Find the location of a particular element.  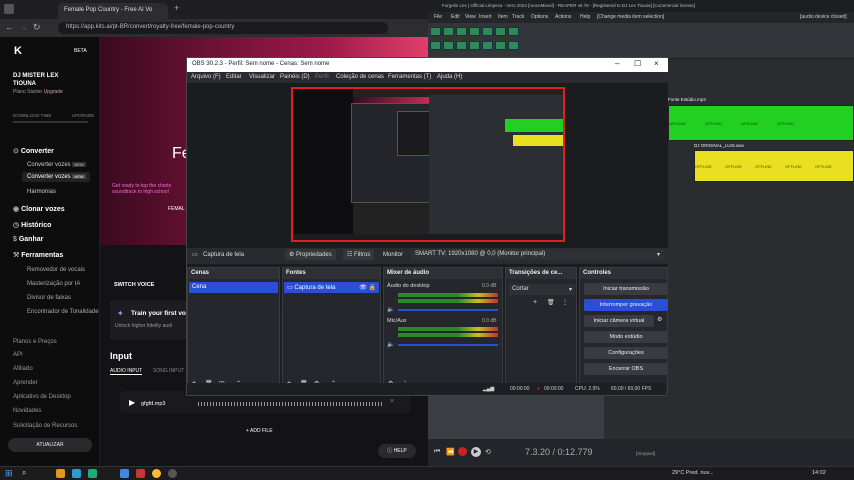

upgrade-small: UPGRADE is located at coordinates (83, 115).